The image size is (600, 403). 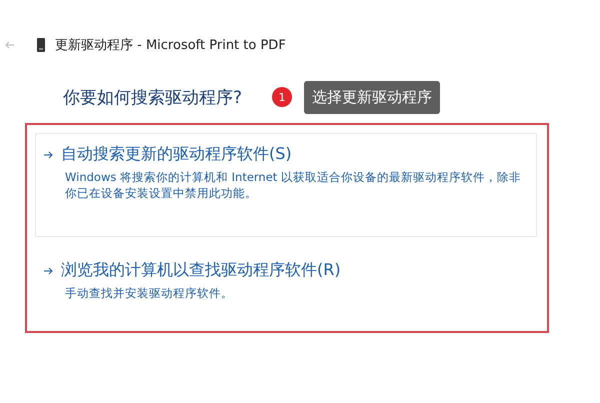 I want to click on option-title: 浏览我的计算机以查找驱动程序软件(R), so click(x=201, y=270).